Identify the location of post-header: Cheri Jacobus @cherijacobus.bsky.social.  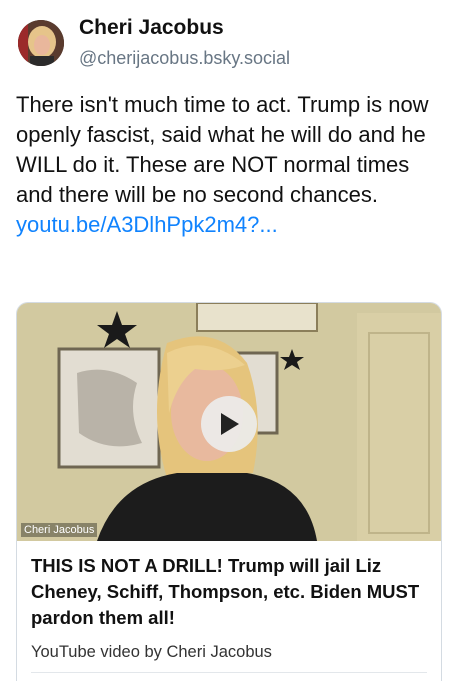
(228, 44).